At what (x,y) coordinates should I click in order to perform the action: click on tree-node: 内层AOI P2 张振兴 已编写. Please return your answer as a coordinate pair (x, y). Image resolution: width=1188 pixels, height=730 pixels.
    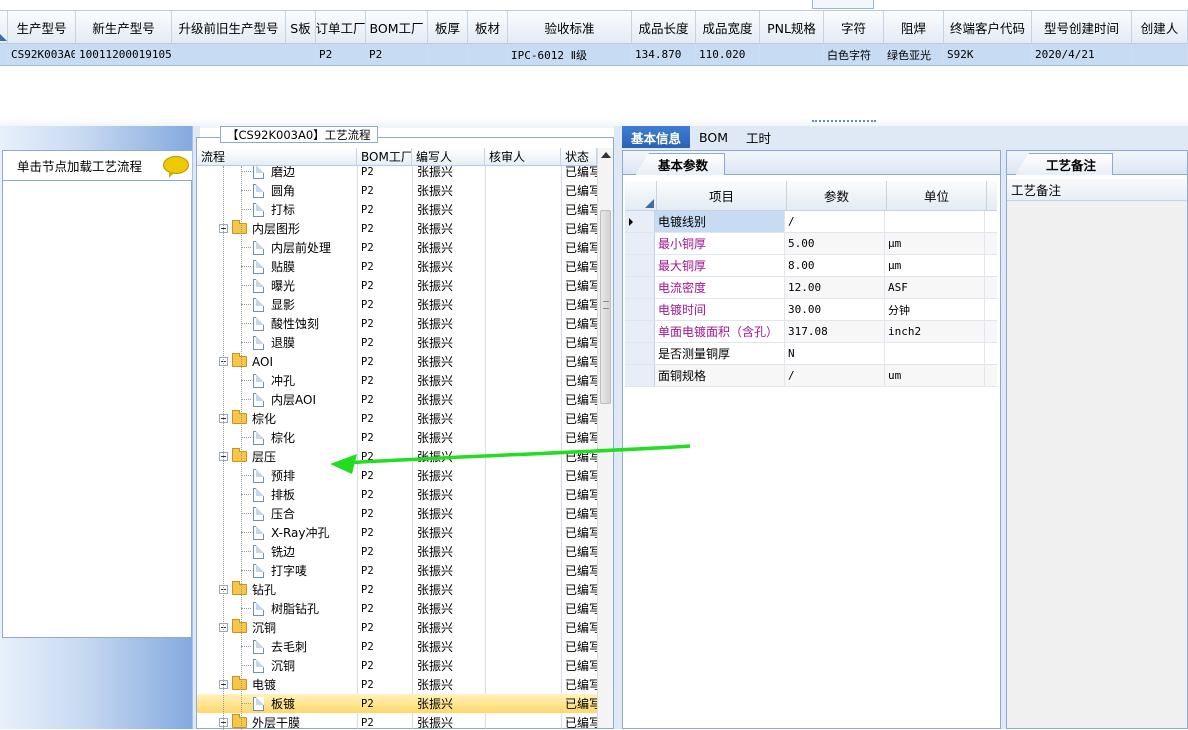
    Looking at the image, I should click on (397, 399).